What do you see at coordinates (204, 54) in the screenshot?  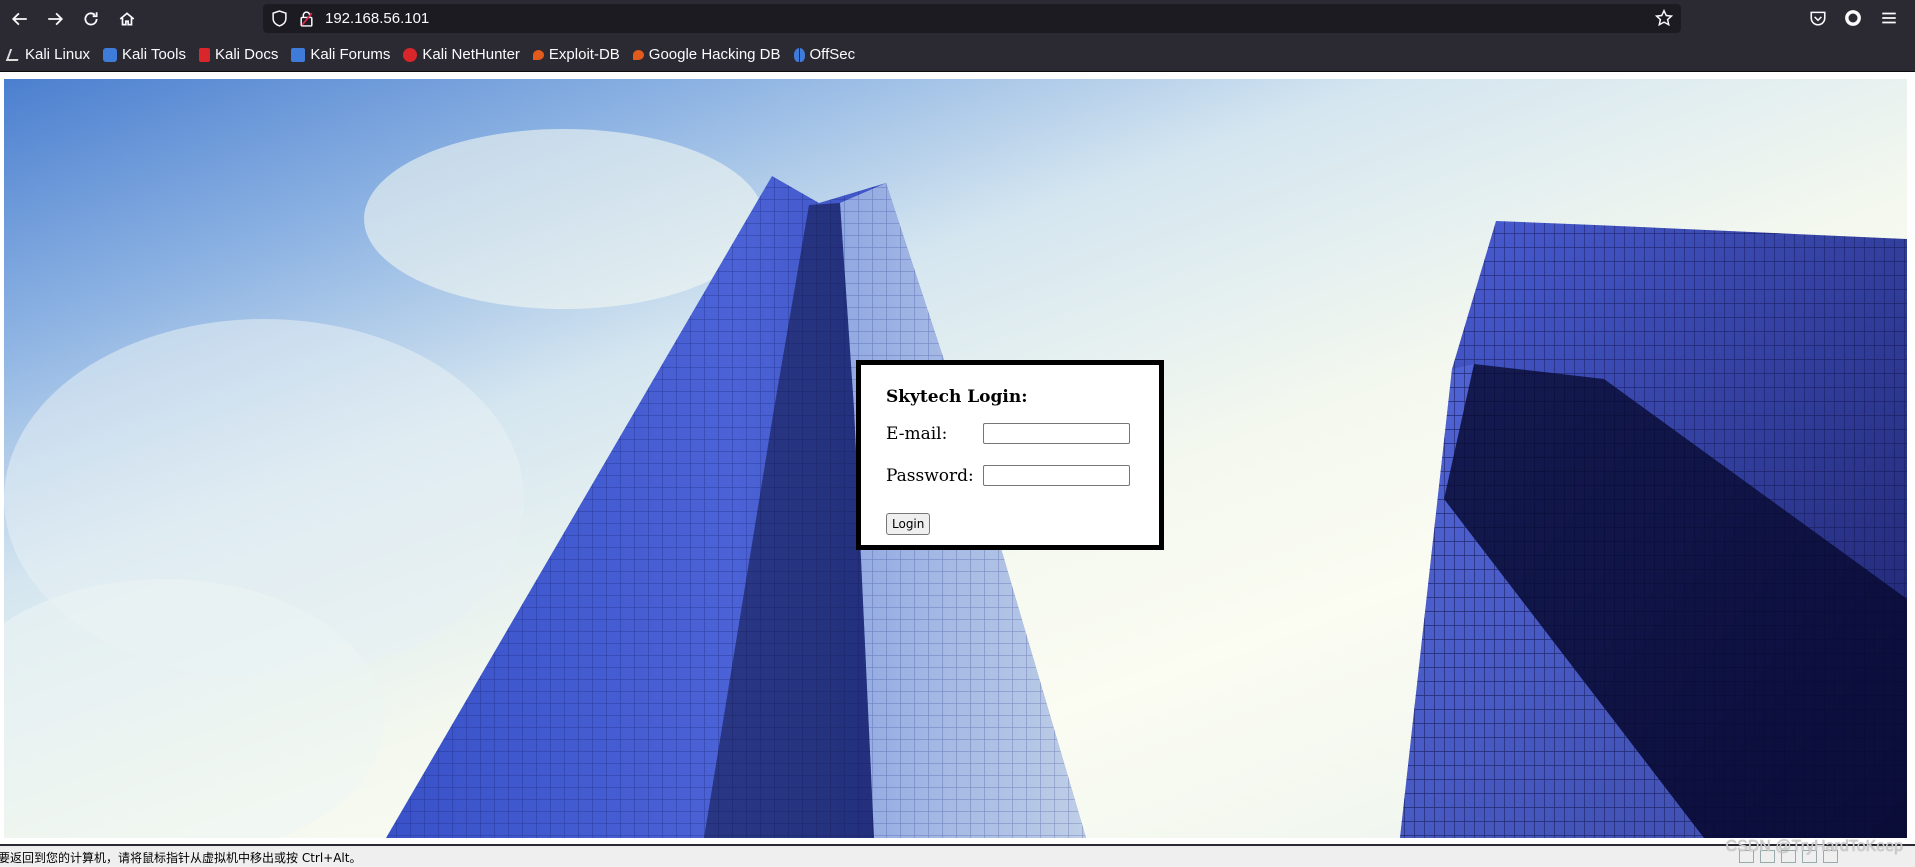 I see `kali-docs-icon` at bounding box center [204, 54].